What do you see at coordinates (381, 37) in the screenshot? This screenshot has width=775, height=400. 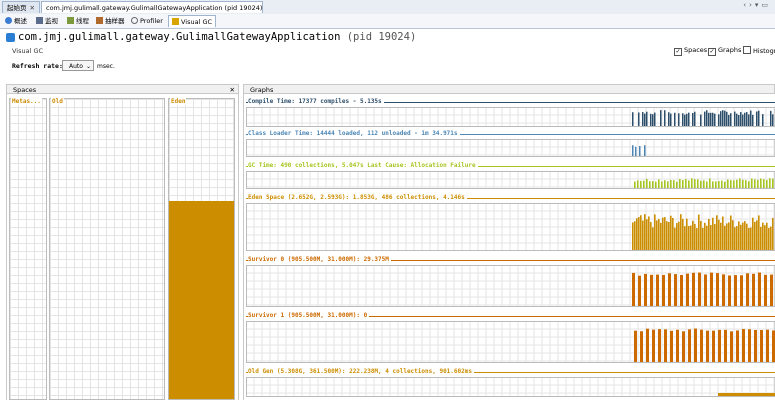 I see `app-pid: (pid 19024)` at bounding box center [381, 37].